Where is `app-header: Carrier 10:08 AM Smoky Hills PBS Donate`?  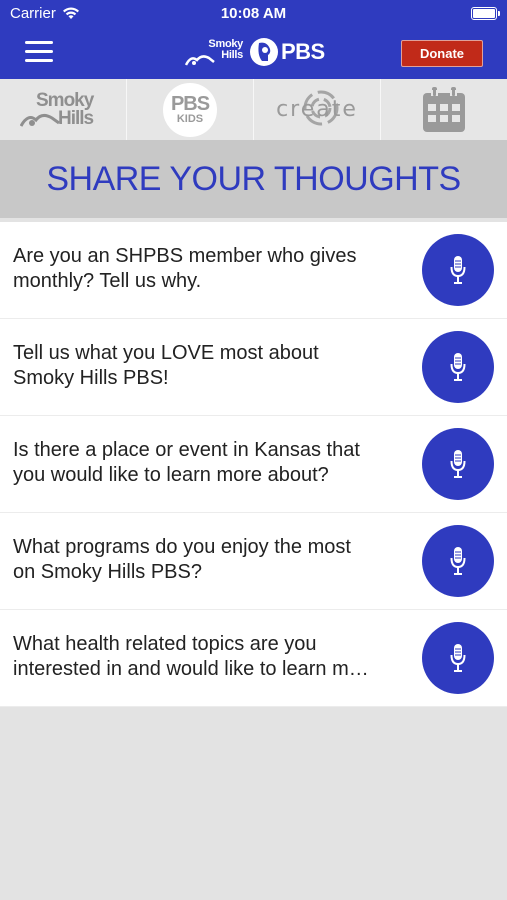 app-header: Carrier 10:08 AM Smoky Hills PBS Donate is located at coordinates (253, 39).